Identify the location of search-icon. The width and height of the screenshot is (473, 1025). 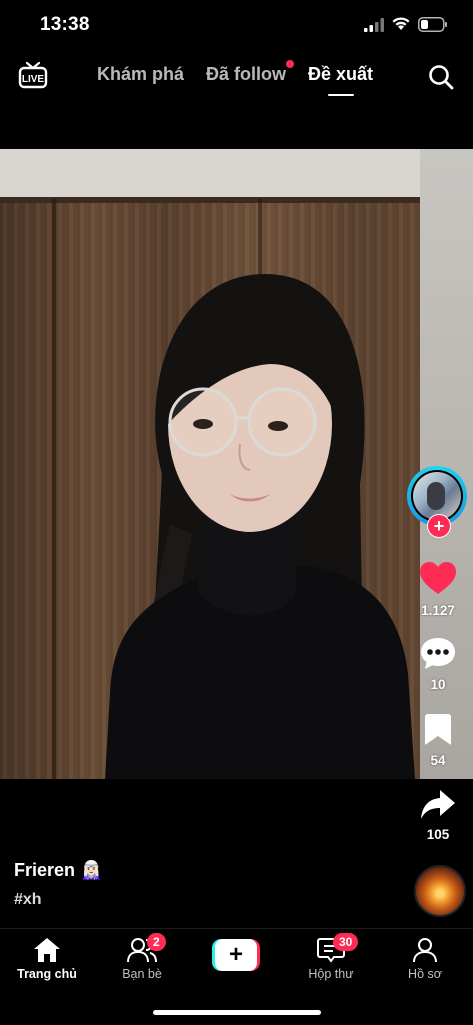
(441, 77).